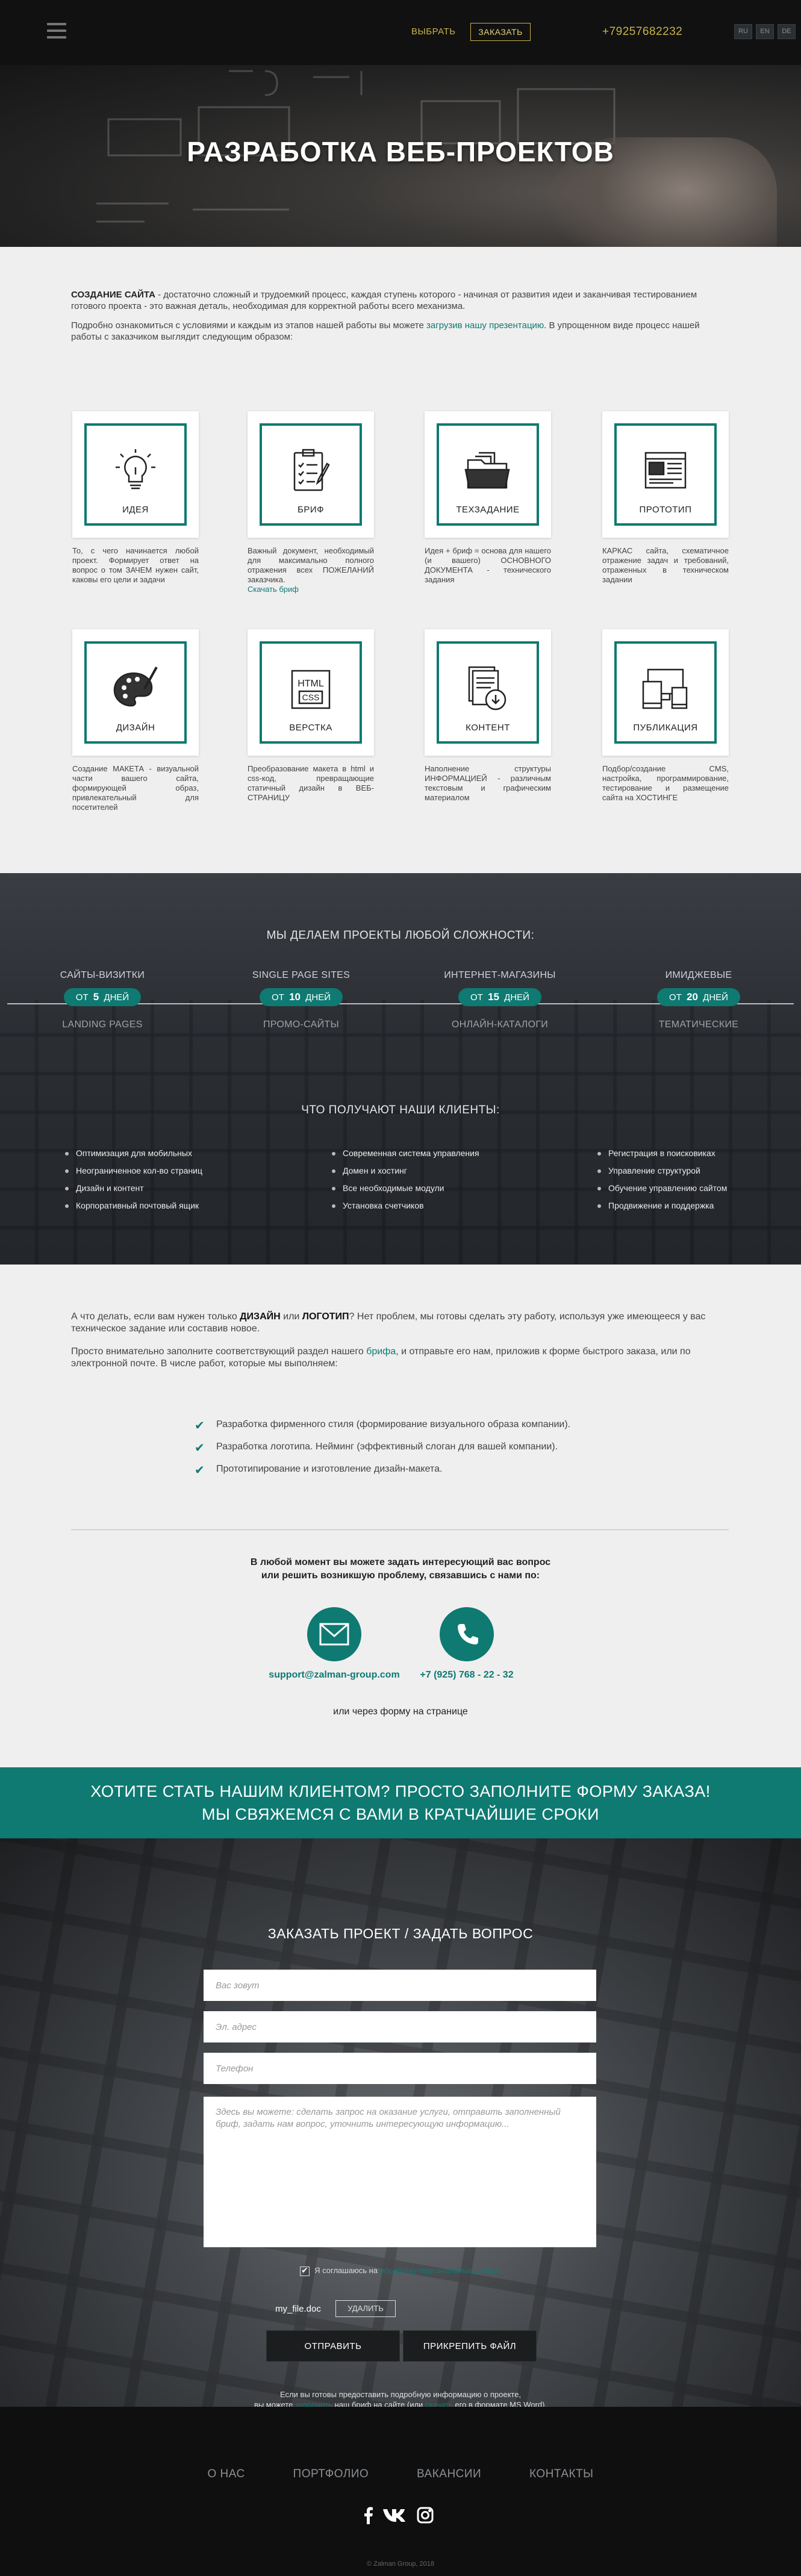  What do you see at coordinates (171, 1153) in the screenshot?
I see `benefit-item: Оптимизация для мобильных` at bounding box center [171, 1153].